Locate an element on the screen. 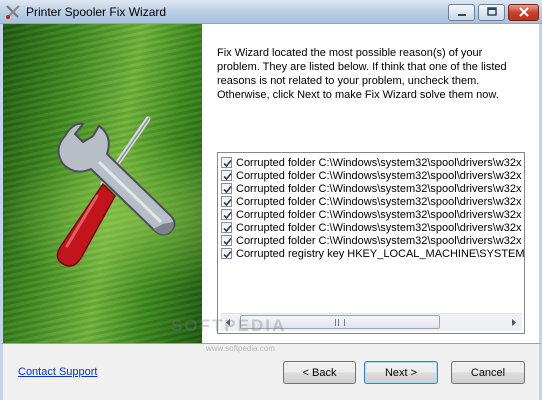  next-button: Next > is located at coordinates (401, 372).